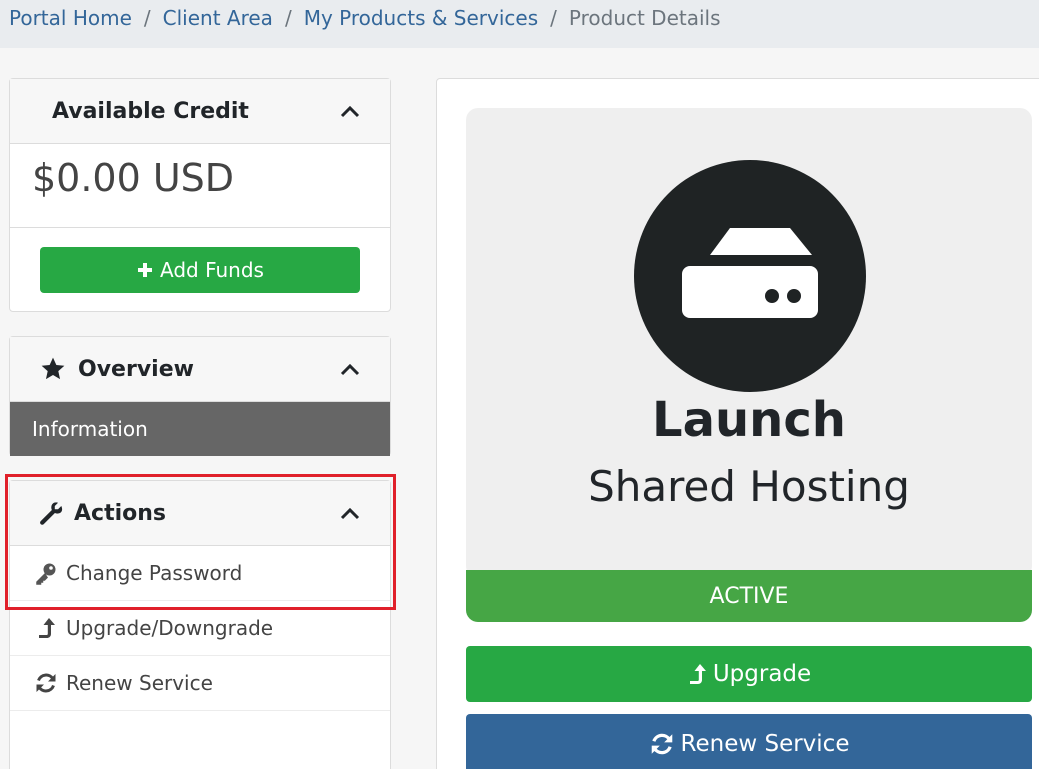 This screenshot has height=769, width=1039. I want to click on plus-icon, so click(145, 270).